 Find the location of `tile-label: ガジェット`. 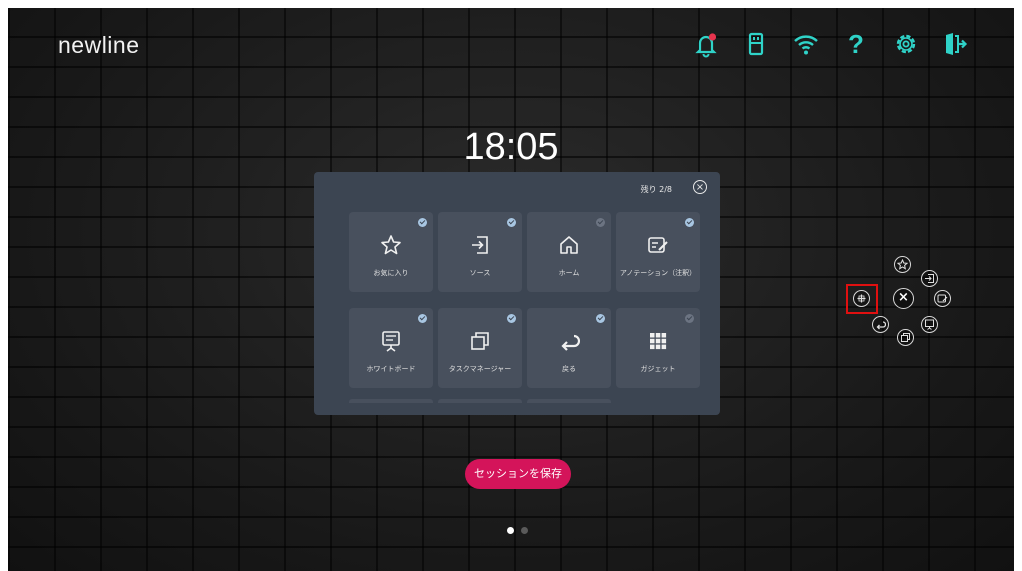

tile-label: ガジェット is located at coordinates (658, 369).